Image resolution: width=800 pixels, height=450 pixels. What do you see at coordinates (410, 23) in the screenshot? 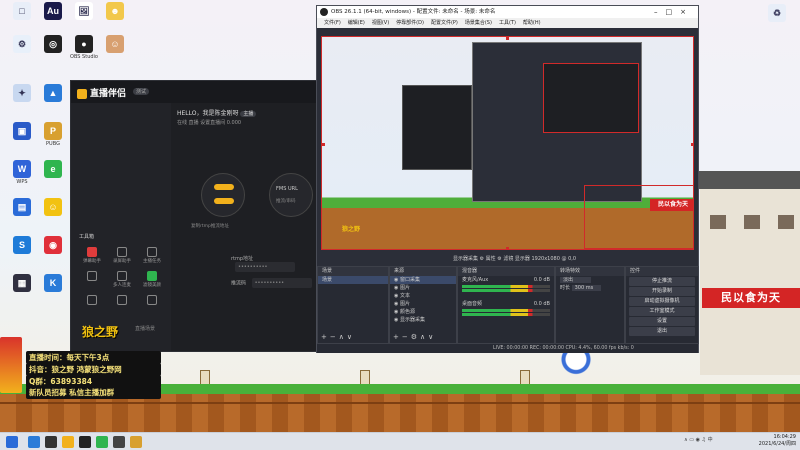
I see `menu-item: 停靠部件(D)` at bounding box center [410, 23].